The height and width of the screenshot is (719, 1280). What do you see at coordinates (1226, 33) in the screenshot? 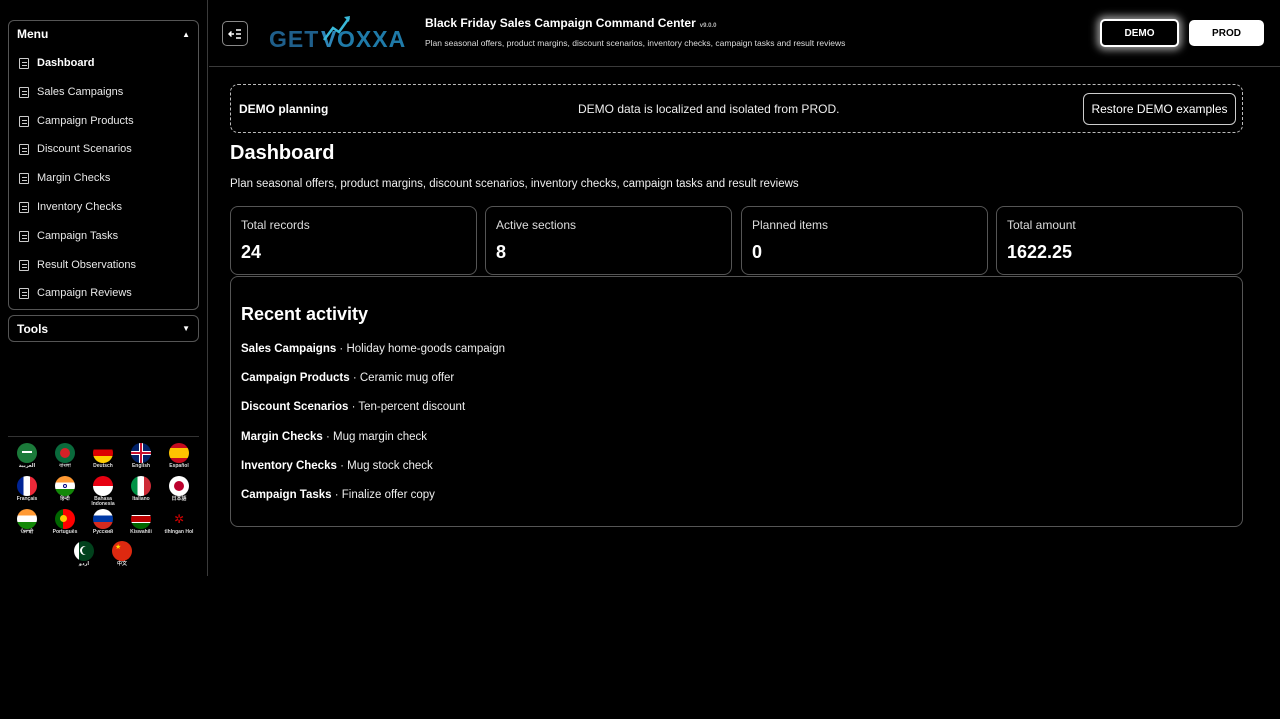
I see `env-prod-button: PROD` at bounding box center [1226, 33].